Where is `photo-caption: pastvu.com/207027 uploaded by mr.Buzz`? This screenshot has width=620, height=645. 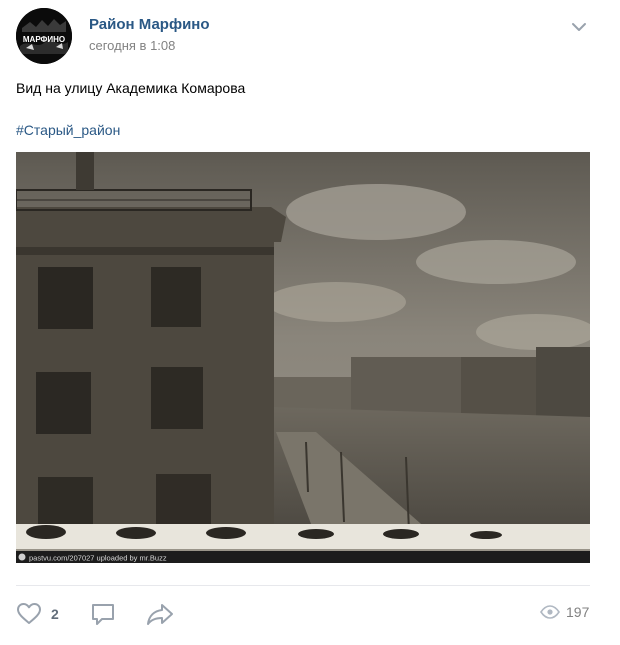
photo-caption: pastvu.com/207027 uploaded by mr.Buzz is located at coordinates (98, 558).